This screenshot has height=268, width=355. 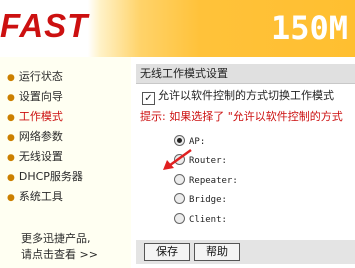 I want to click on sidebar-item-dhcp: ● DHCP服务器, so click(x=45, y=177).